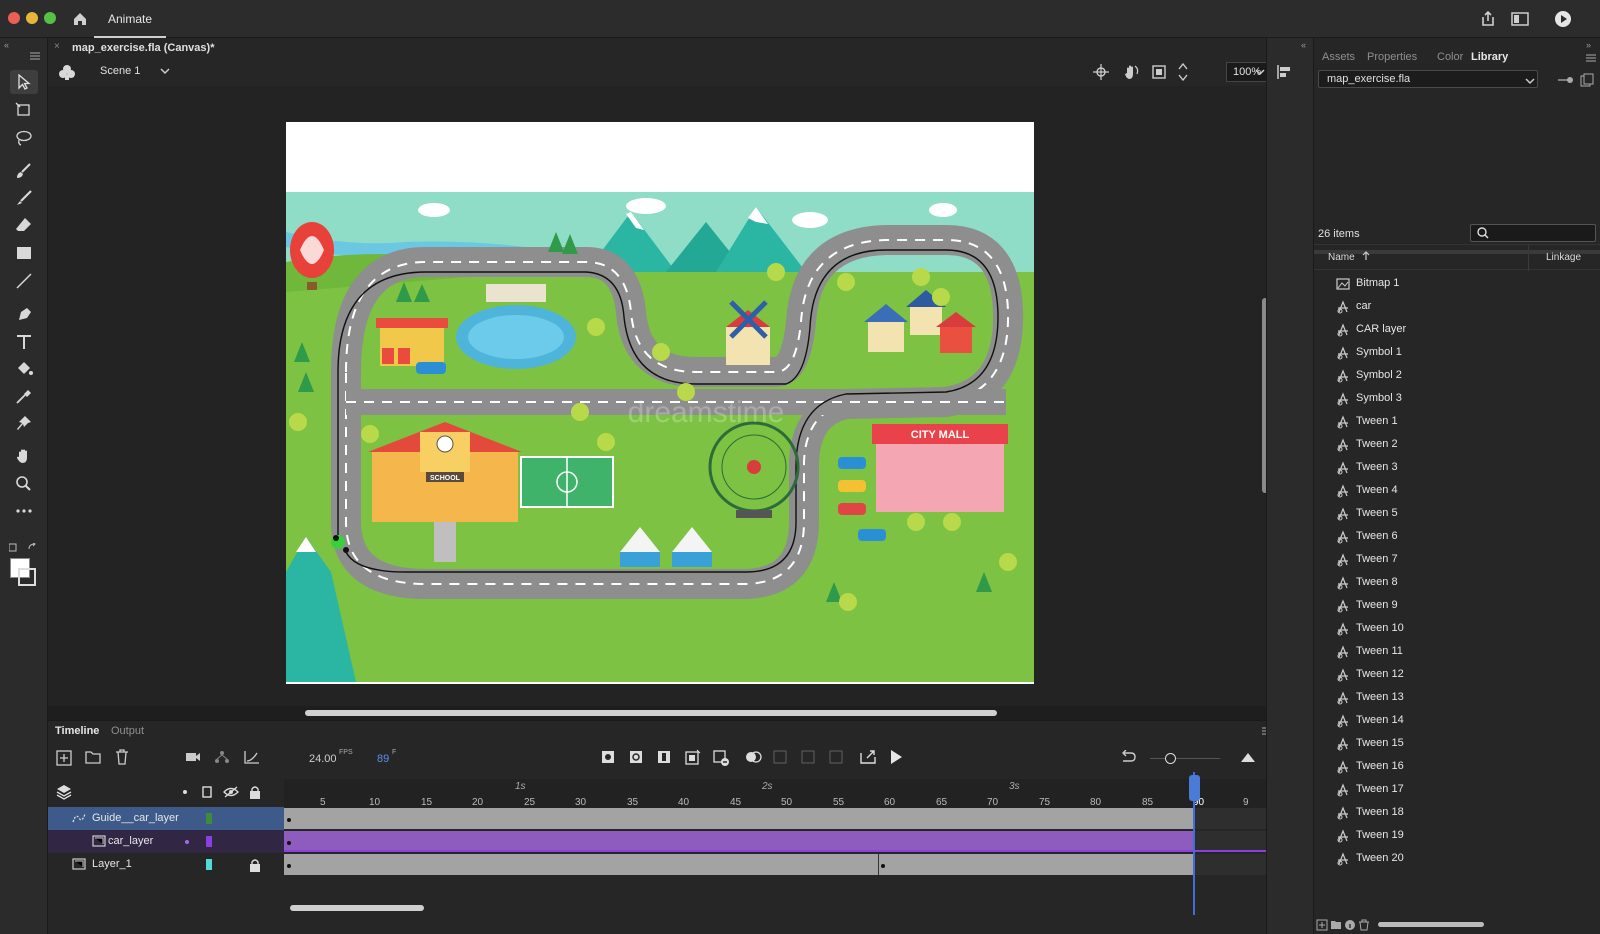 This screenshot has width=1600, height=934. I want to click on tab-properties: Properties, so click(1392, 57).